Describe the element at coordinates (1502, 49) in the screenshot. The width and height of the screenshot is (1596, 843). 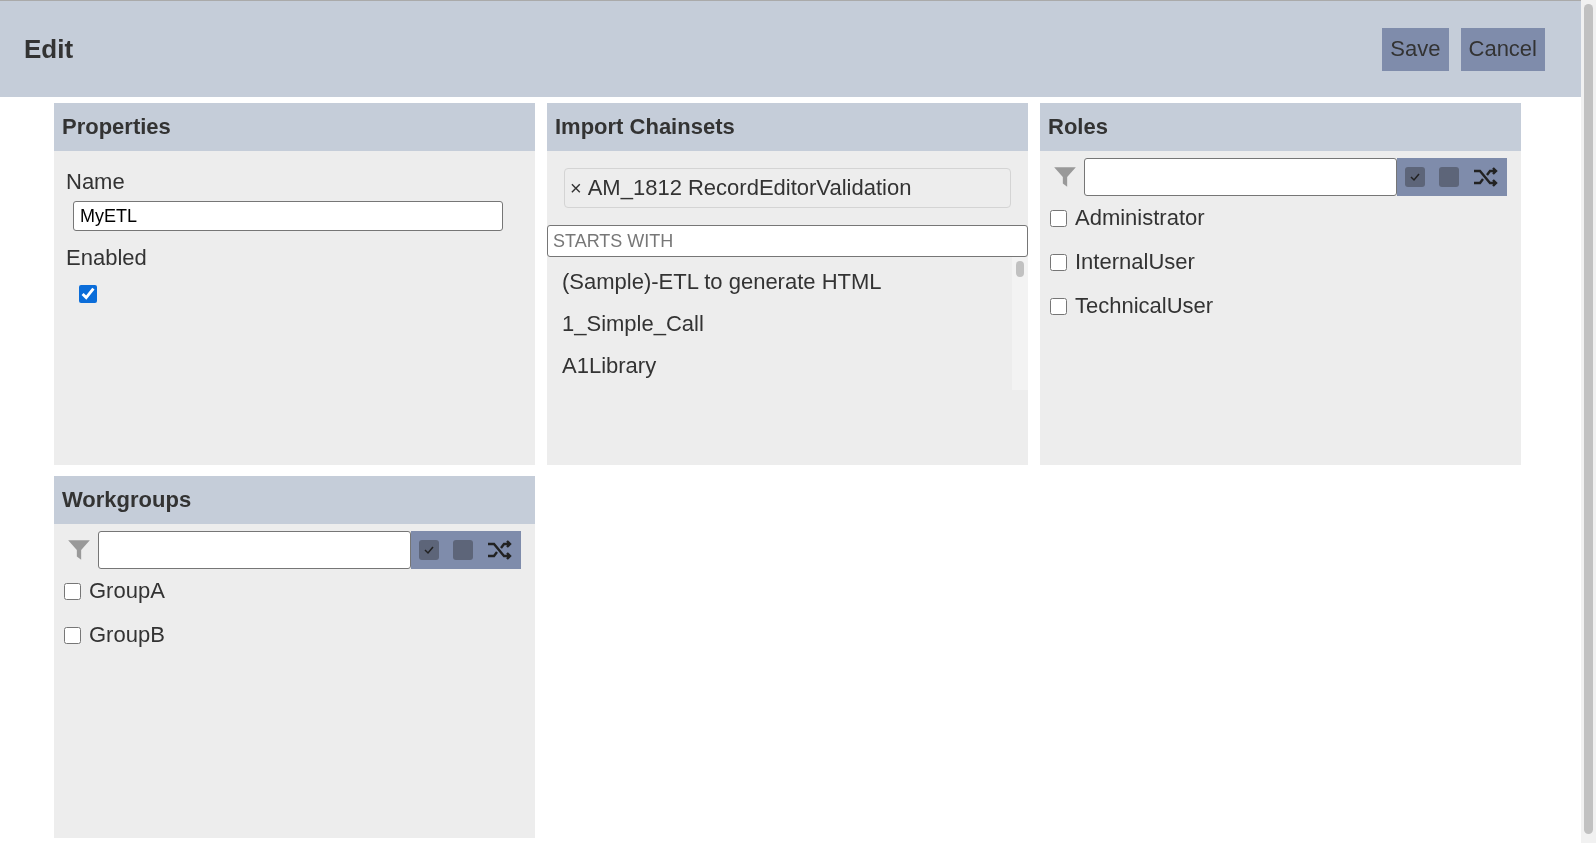
I see `header-button: Cancel` at that location.